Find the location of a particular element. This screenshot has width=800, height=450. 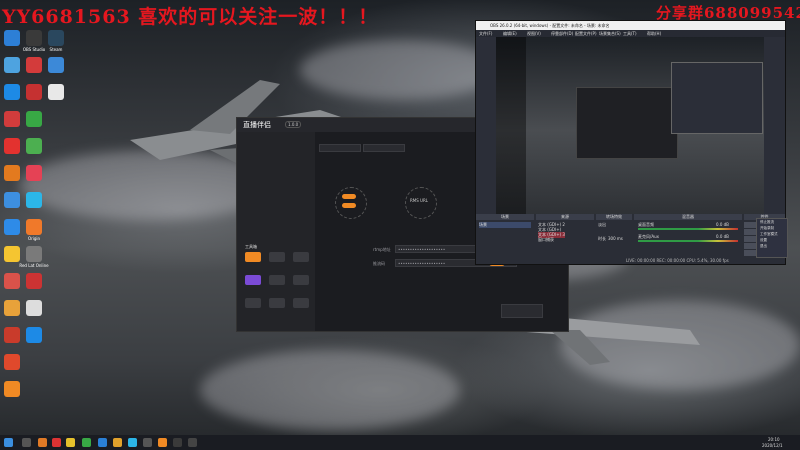

transition-select: 淡出 is located at coordinates (602, 225).